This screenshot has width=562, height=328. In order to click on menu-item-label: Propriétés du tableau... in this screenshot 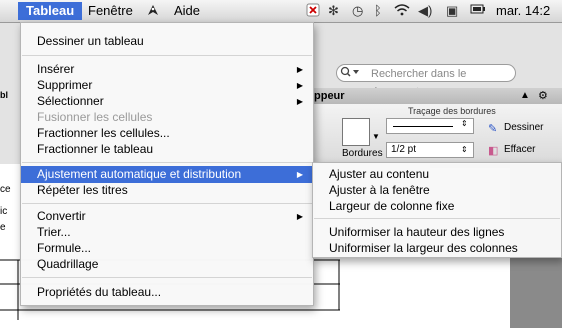, I will do `click(99, 292)`.